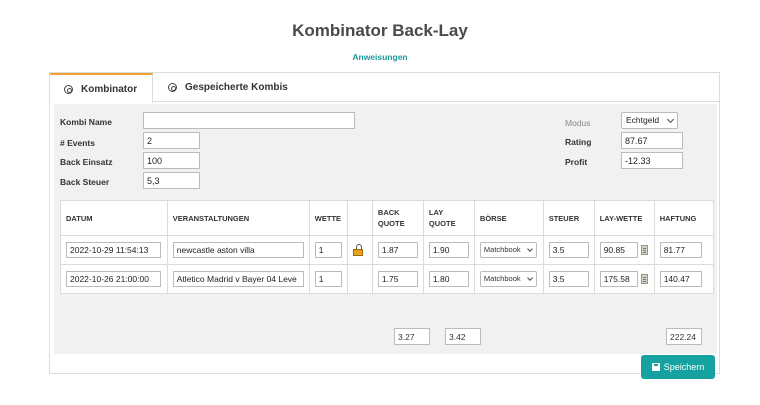 The width and height of the screenshot is (760, 405). Describe the element at coordinates (652, 140) in the screenshot. I see `rating-value: 87.67` at that location.